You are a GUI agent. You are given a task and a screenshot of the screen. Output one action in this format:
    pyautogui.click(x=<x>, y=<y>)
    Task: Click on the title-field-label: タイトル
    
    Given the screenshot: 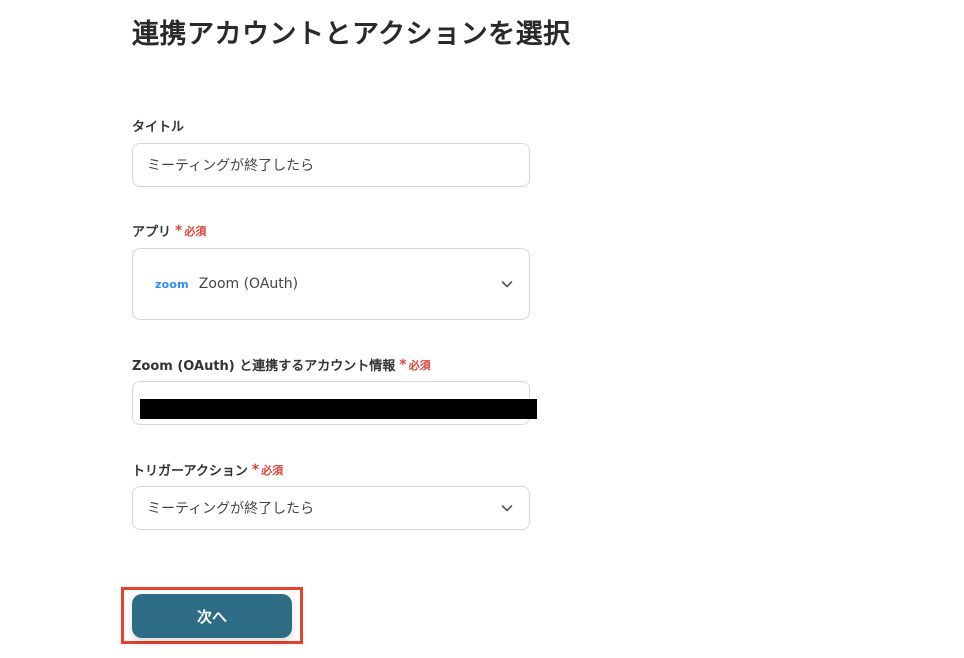 What is the action you would take?
    pyautogui.click(x=158, y=125)
    